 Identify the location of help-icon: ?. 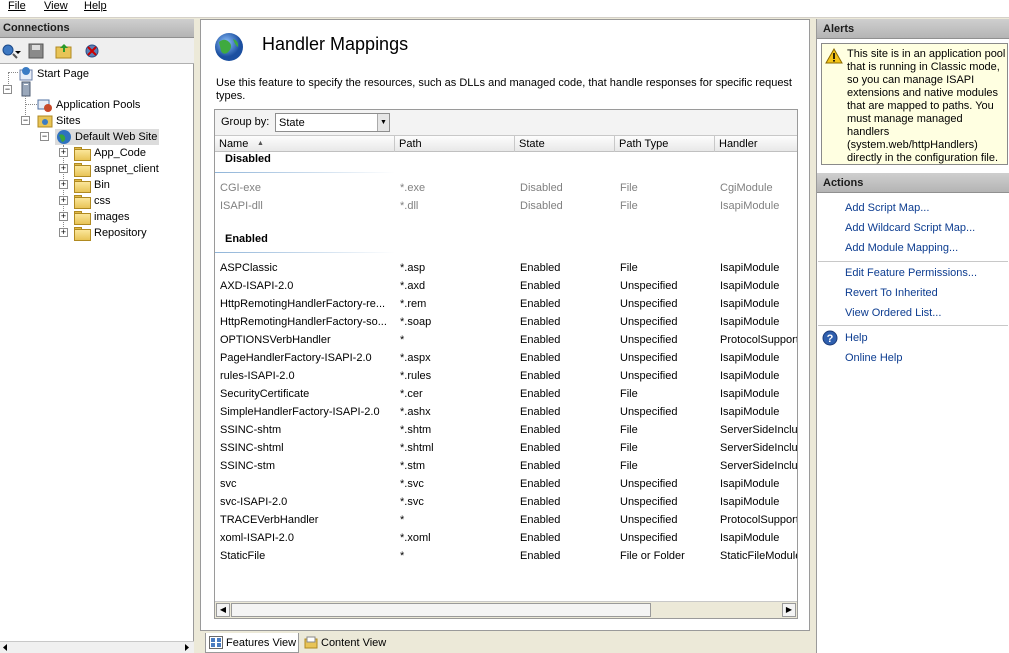
(830, 338).